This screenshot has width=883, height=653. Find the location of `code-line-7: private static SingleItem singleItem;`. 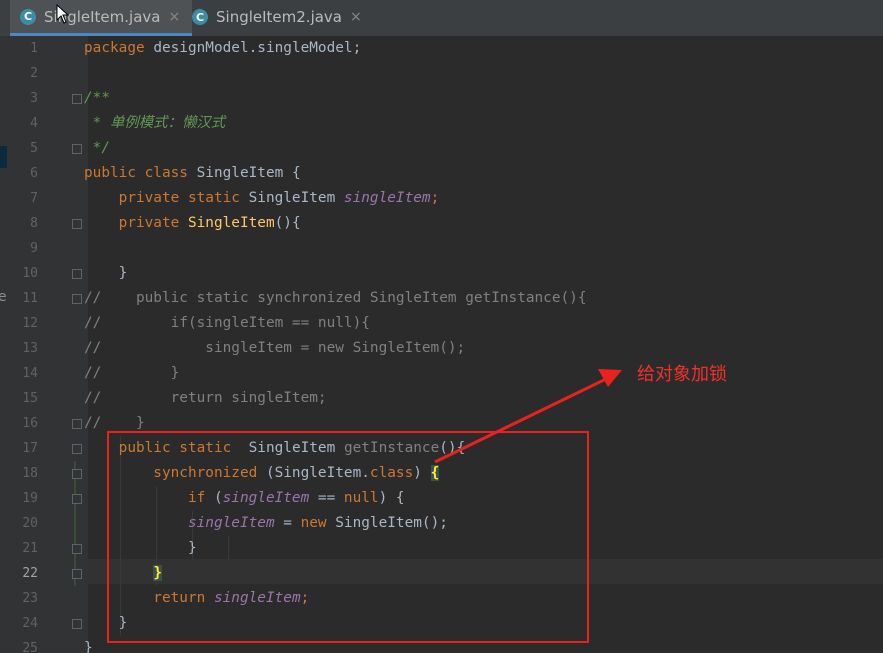

code-line-7: private static SingleItem singleItem; is located at coordinates (262, 198).